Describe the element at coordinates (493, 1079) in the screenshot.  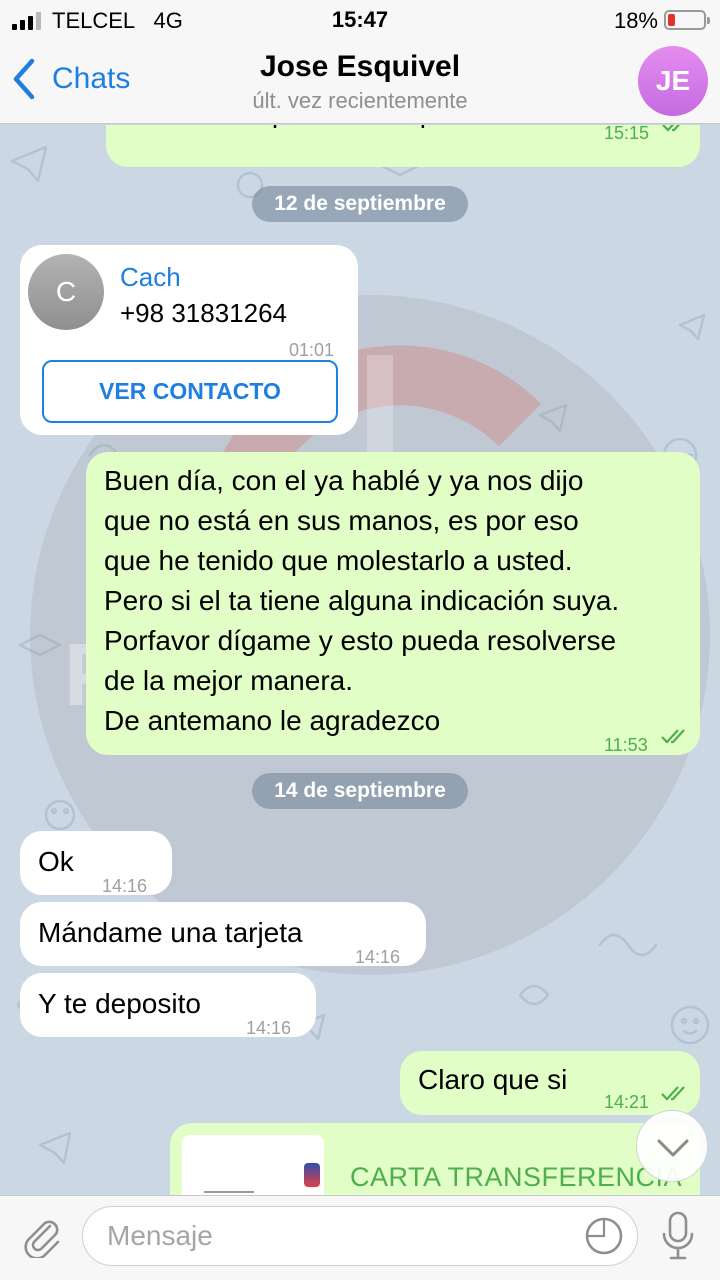
I see `message-text: Claro que si` at that location.